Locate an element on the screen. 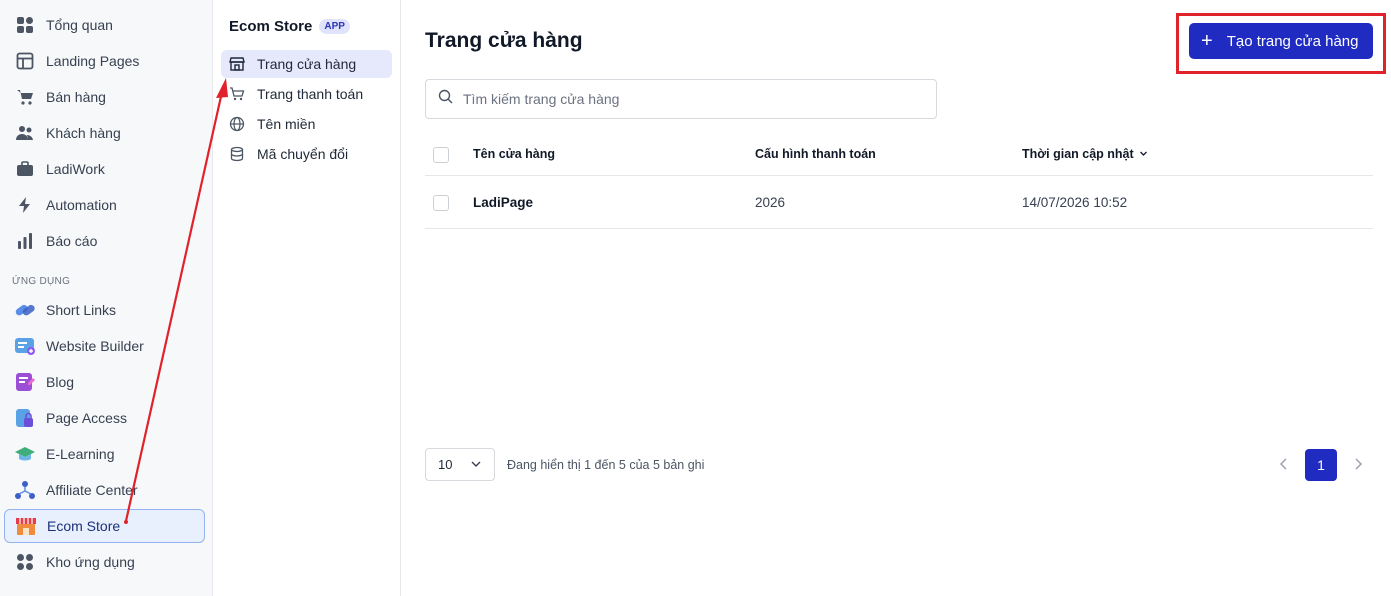  submenu-item-label: Trang cửa hàng is located at coordinates (307, 64).